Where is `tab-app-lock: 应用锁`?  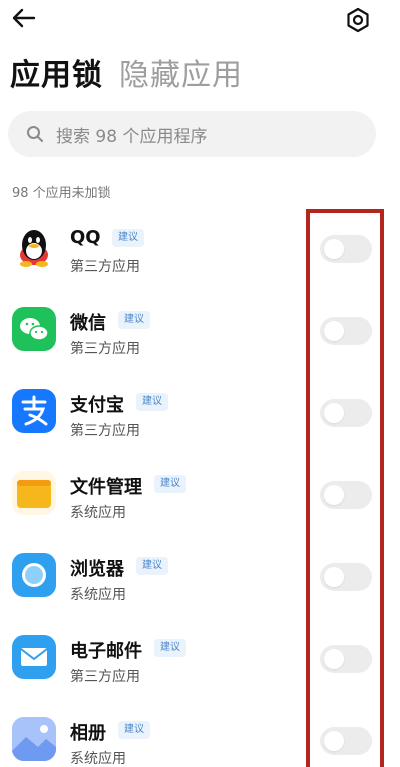 tab-app-lock: 应用锁 is located at coordinates (56, 72).